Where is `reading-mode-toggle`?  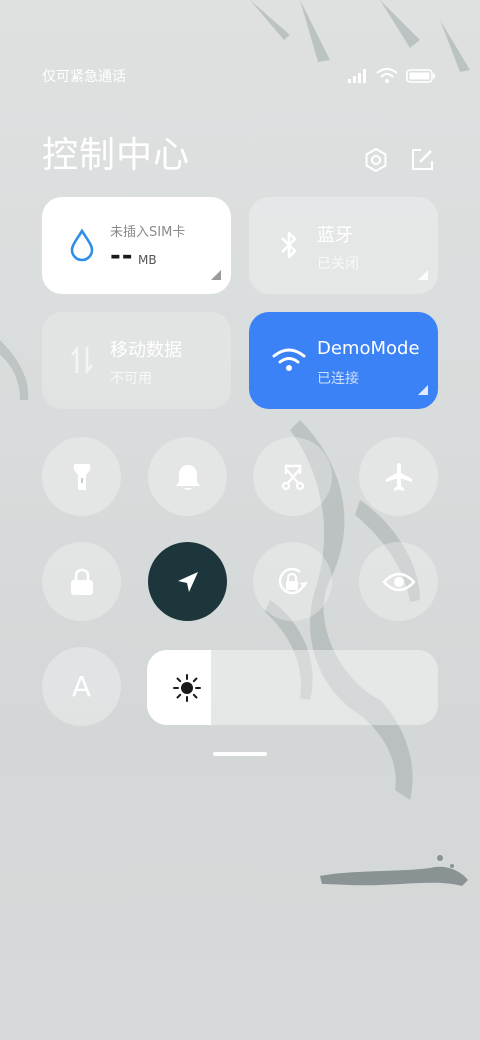
reading-mode-toggle is located at coordinates (398, 581).